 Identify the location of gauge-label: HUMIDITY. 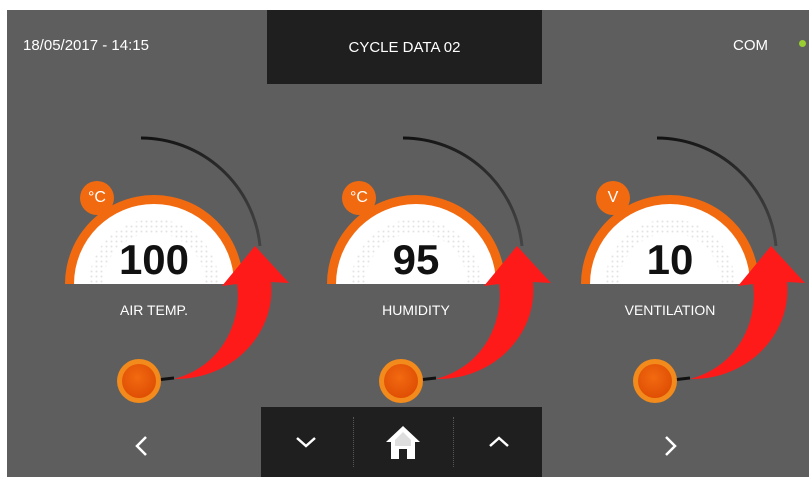
(416, 310).